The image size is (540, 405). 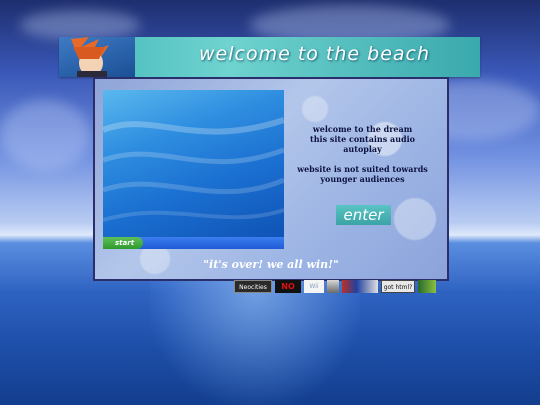 What do you see at coordinates (360, 286) in the screenshot?
I see `game-badge` at bounding box center [360, 286].